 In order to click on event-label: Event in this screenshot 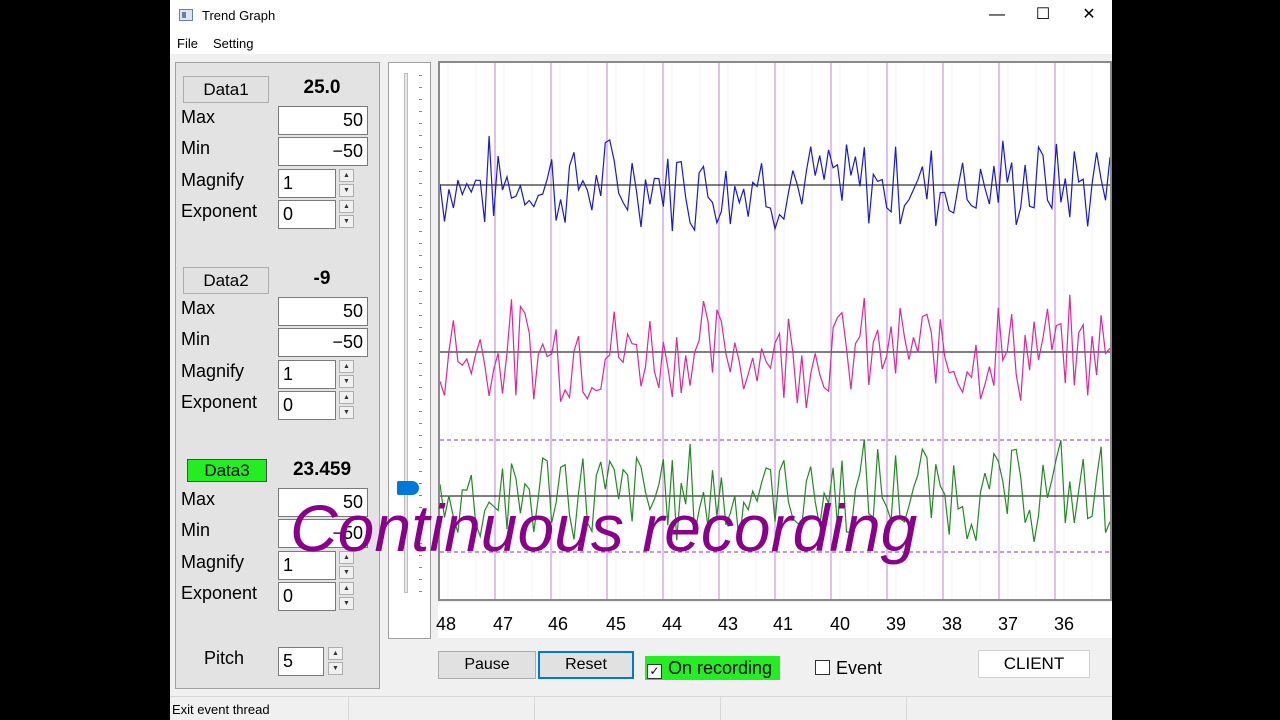, I will do `click(859, 668)`.